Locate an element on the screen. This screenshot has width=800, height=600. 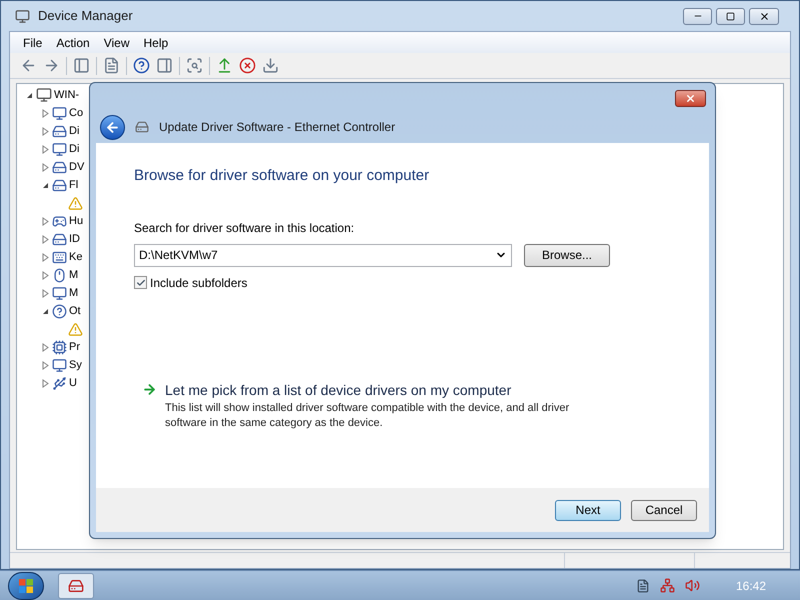
back-arrow-icon is located at coordinates (28, 65).